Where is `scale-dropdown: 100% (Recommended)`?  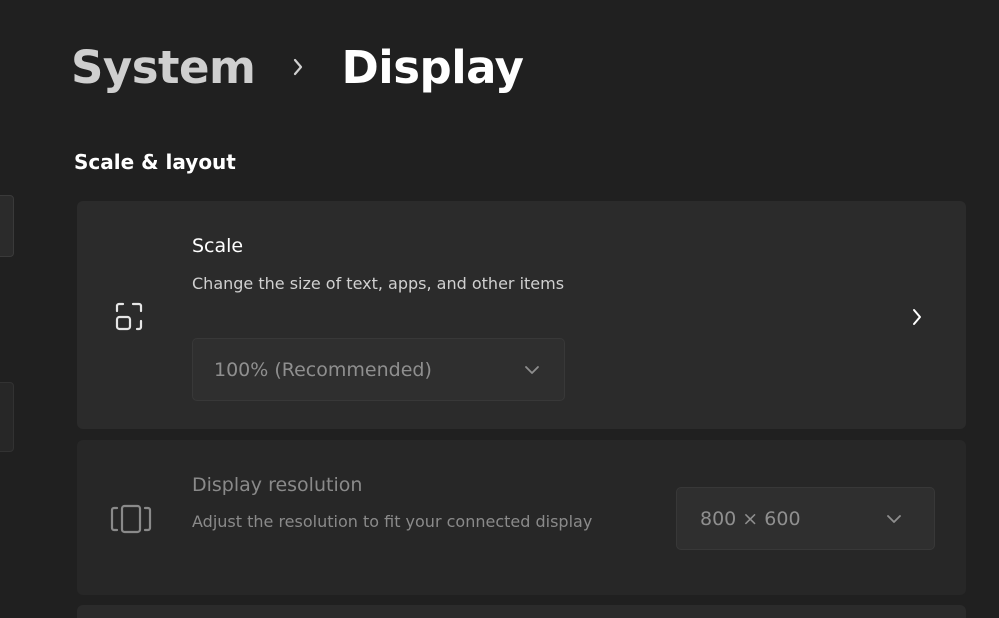 scale-dropdown: 100% (Recommended) is located at coordinates (378, 369).